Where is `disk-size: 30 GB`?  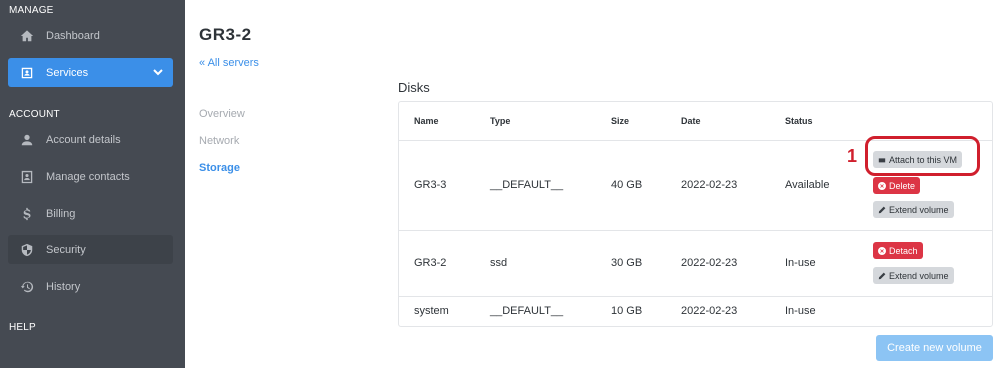
disk-size: 30 GB is located at coordinates (627, 263).